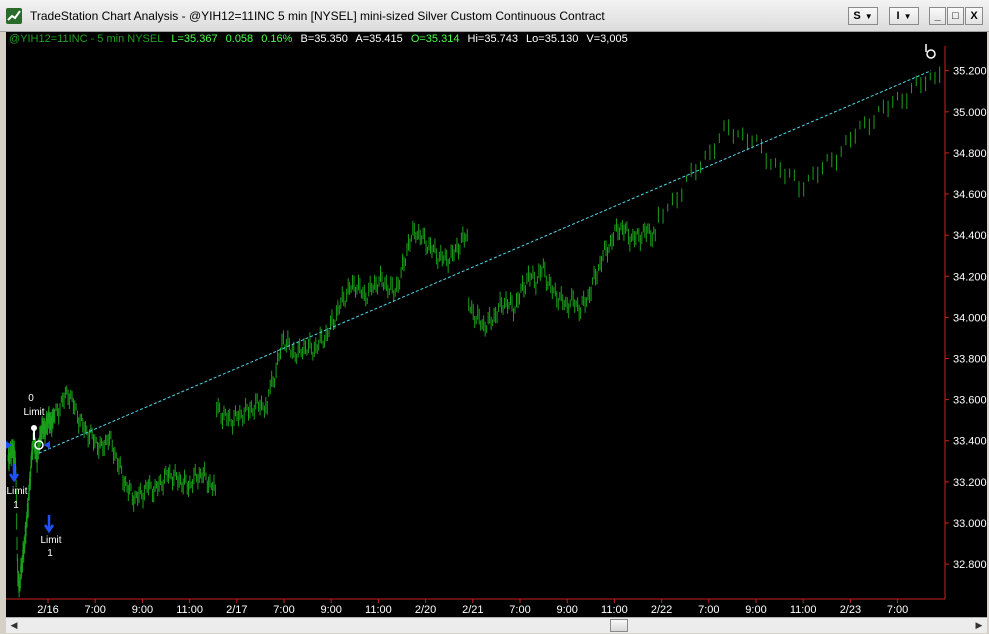 The width and height of the screenshot is (989, 634). I want to click on indicator-i-button: I ▼, so click(904, 16).